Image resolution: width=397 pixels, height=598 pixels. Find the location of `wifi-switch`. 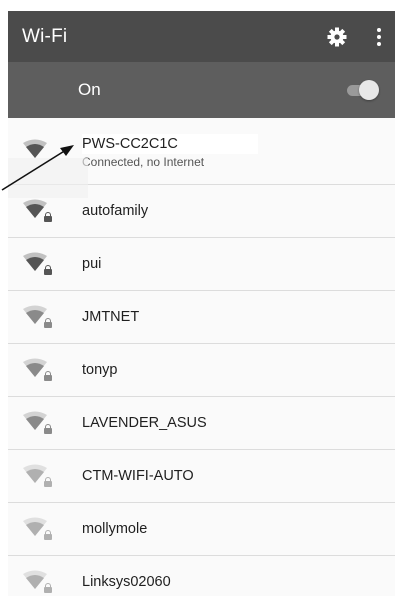

wifi-switch is located at coordinates (363, 90).